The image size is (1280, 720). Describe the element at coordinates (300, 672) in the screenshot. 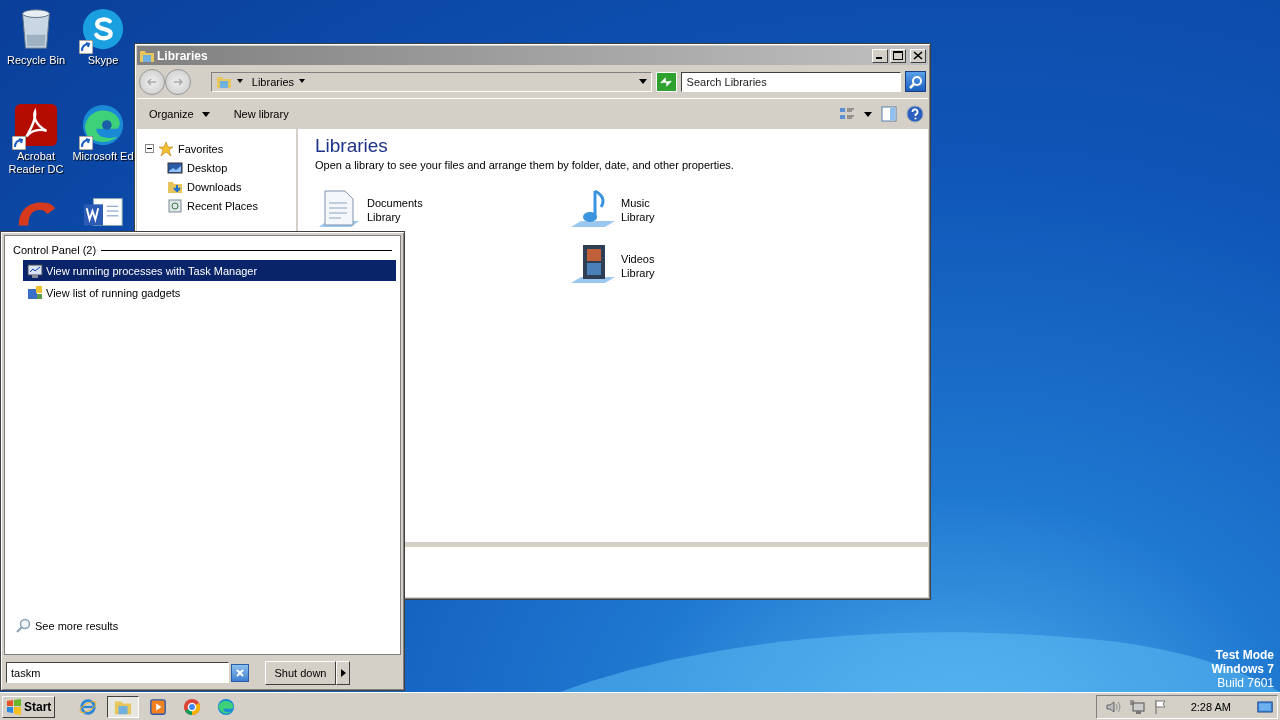

I see `shut-down-button: Shut down` at that location.